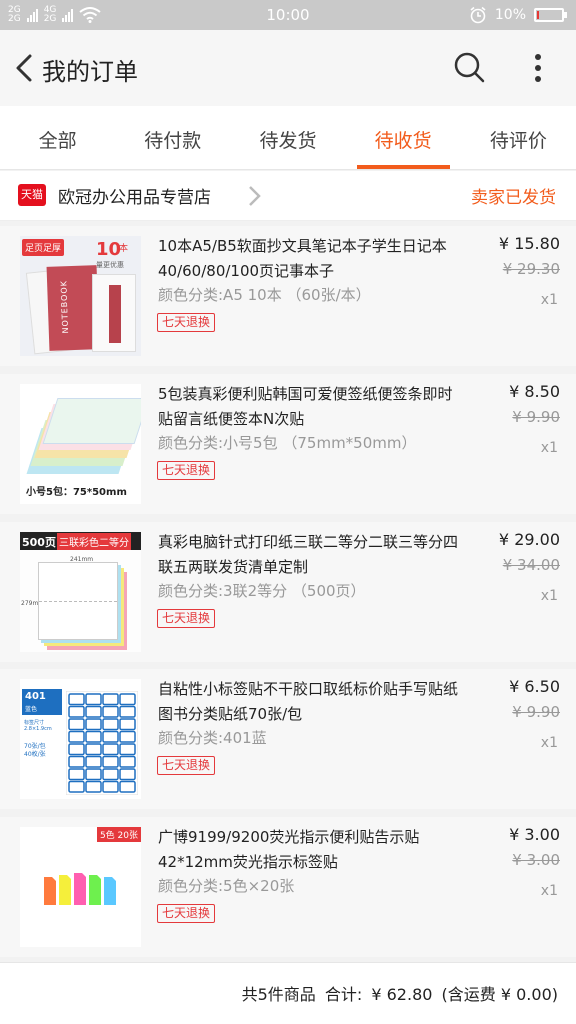 This screenshot has width=576, height=1024. What do you see at coordinates (43, 247) in the screenshot?
I see `thumb-tag: 足页足厚` at bounding box center [43, 247].